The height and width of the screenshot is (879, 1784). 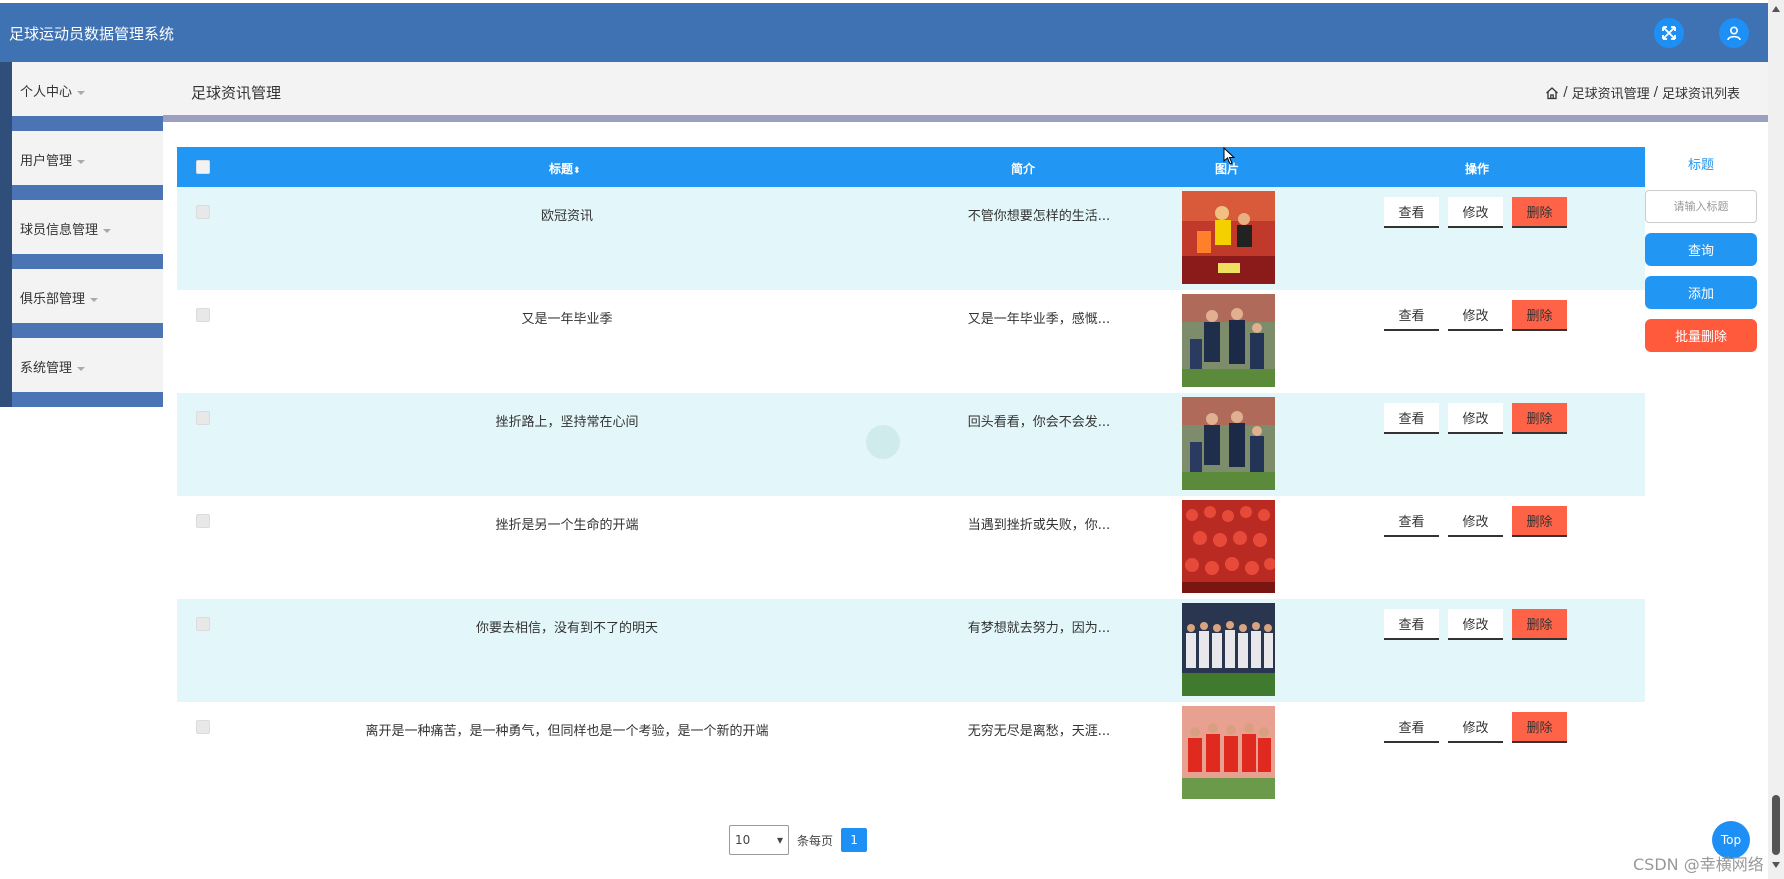 I want to click on page-size-select: 10 ▾, so click(x=759, y=840).